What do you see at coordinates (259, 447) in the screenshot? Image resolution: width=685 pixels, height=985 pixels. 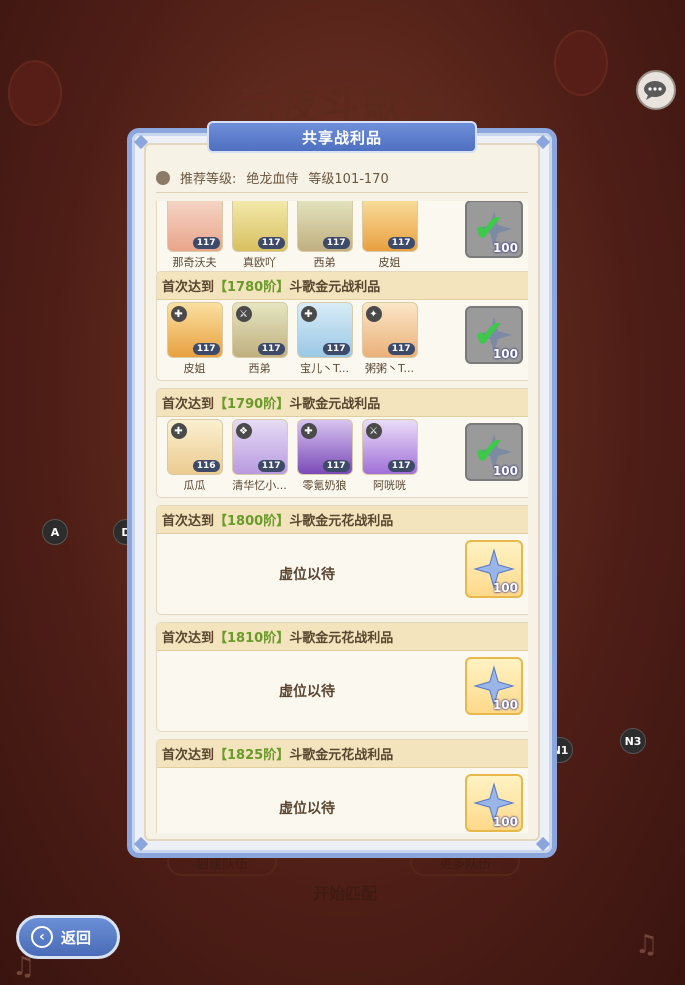 I see `avatar: ❖ 117` at bounding box center [259, 447].